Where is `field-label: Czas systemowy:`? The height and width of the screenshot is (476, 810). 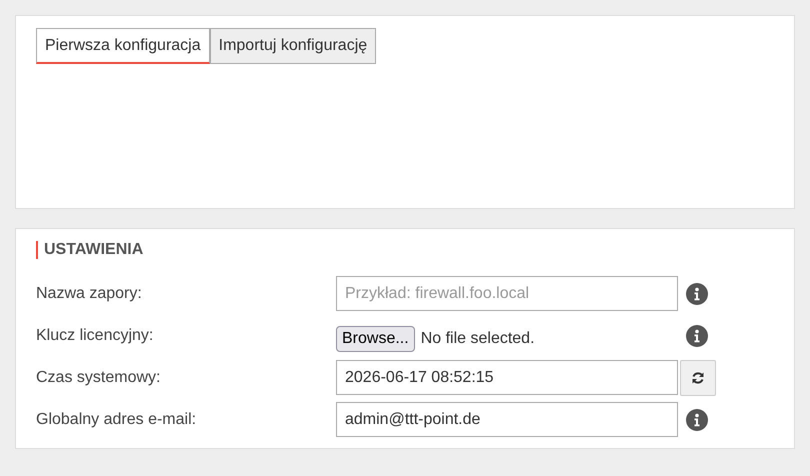 field-label: Czas systemowy: is located at coordinates (99, 377).